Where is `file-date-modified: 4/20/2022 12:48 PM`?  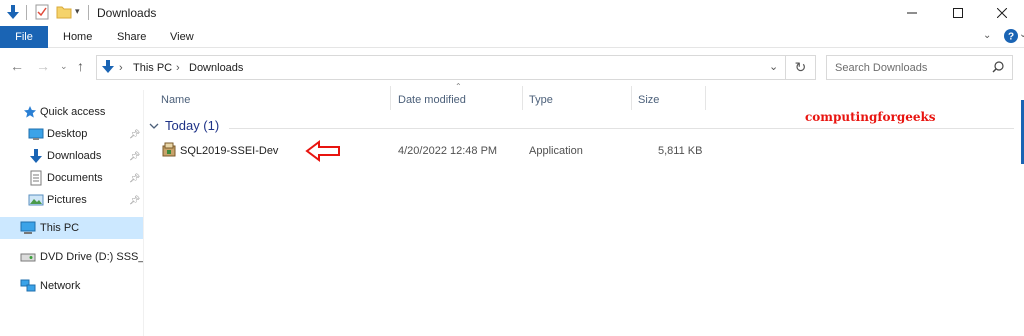
file-date-modified: 4/20/2022 12:48 PM is located at coordinates (448, 151).